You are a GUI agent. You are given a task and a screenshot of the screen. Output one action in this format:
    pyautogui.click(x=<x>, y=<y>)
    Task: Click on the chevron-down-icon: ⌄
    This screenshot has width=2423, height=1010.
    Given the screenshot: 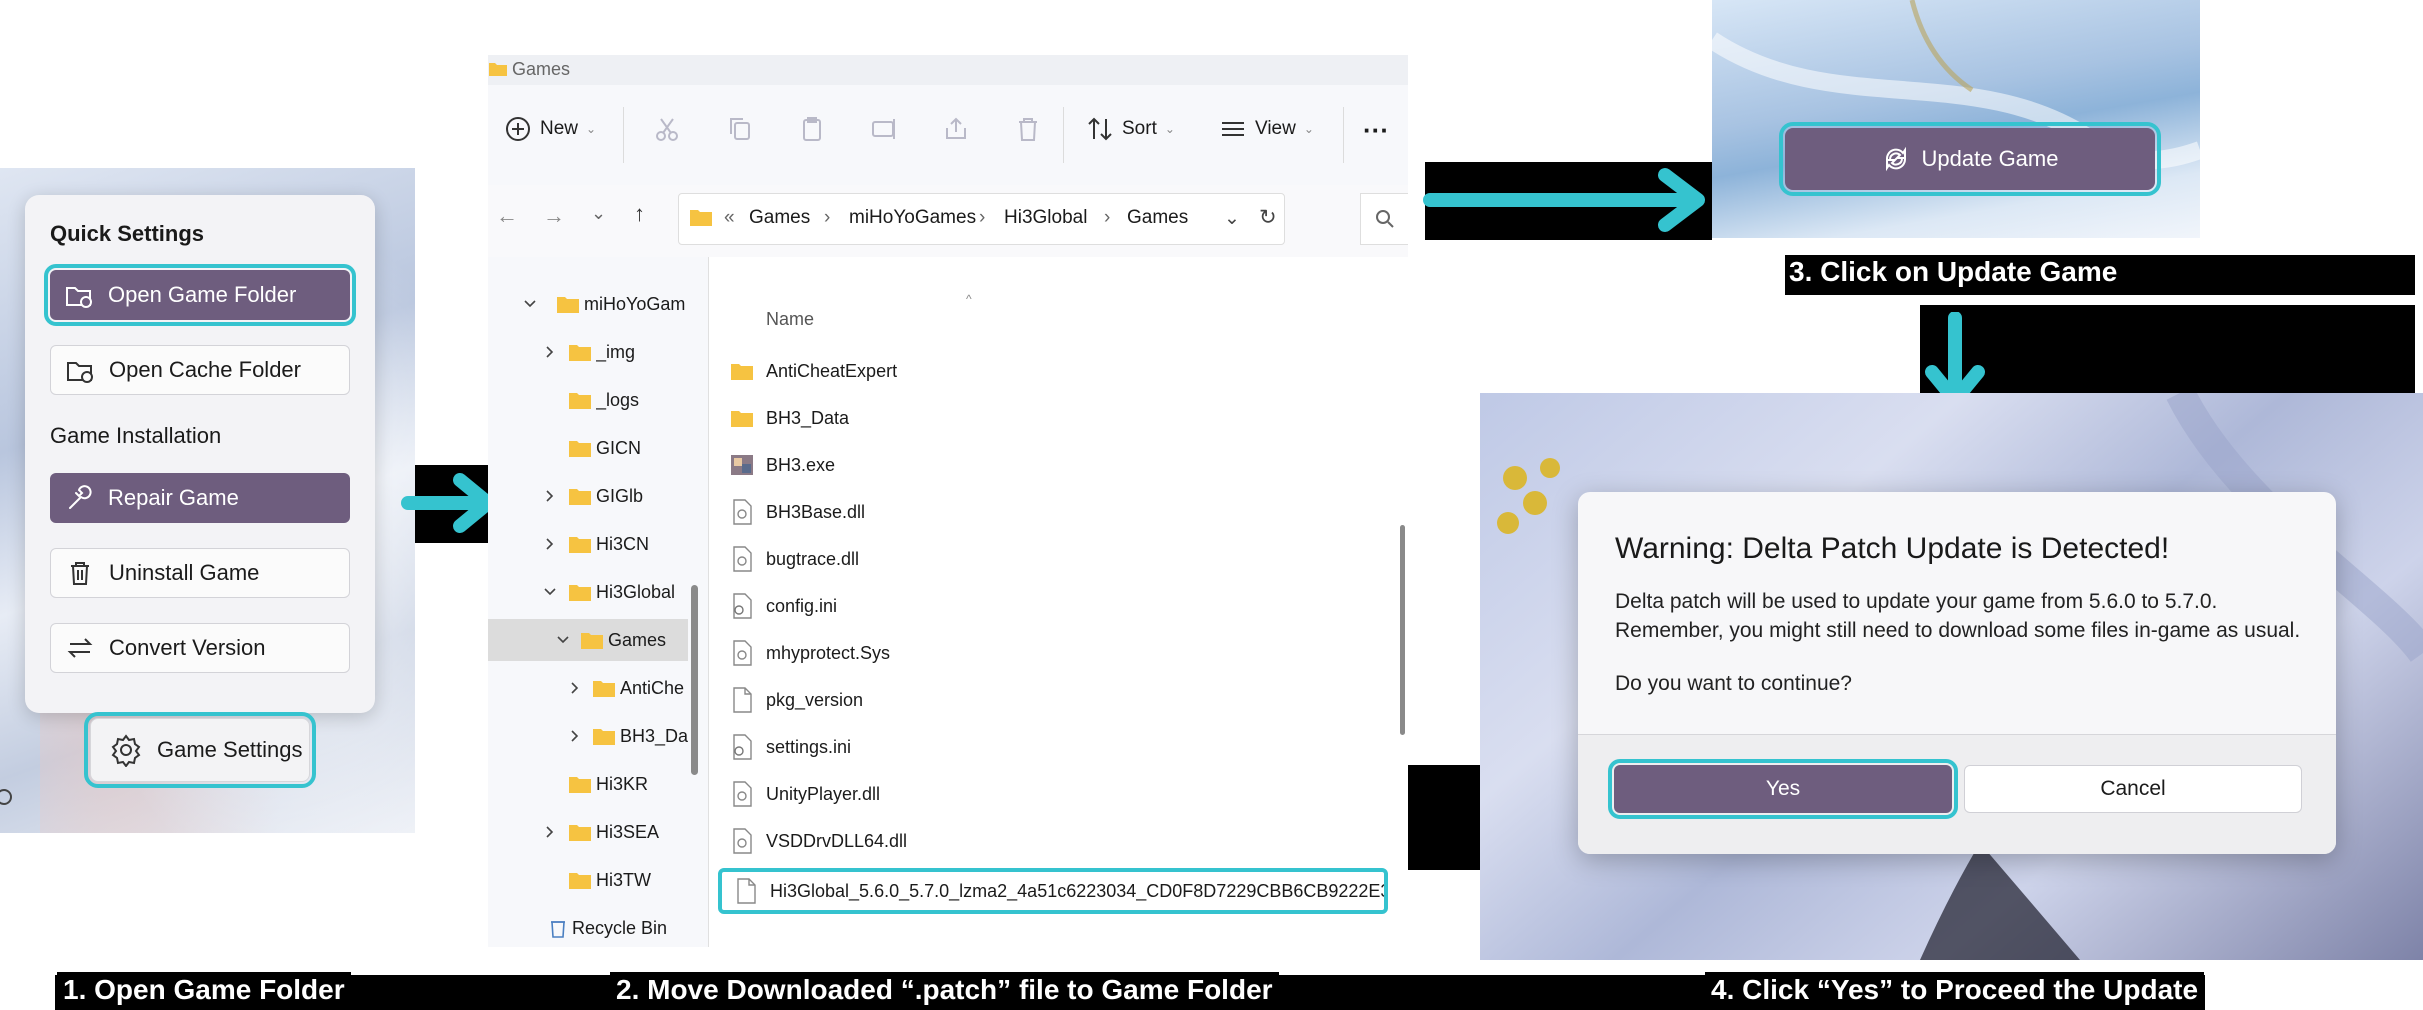 What is the action you would take?
    pyautogui.click(x=1308, y=129)
    